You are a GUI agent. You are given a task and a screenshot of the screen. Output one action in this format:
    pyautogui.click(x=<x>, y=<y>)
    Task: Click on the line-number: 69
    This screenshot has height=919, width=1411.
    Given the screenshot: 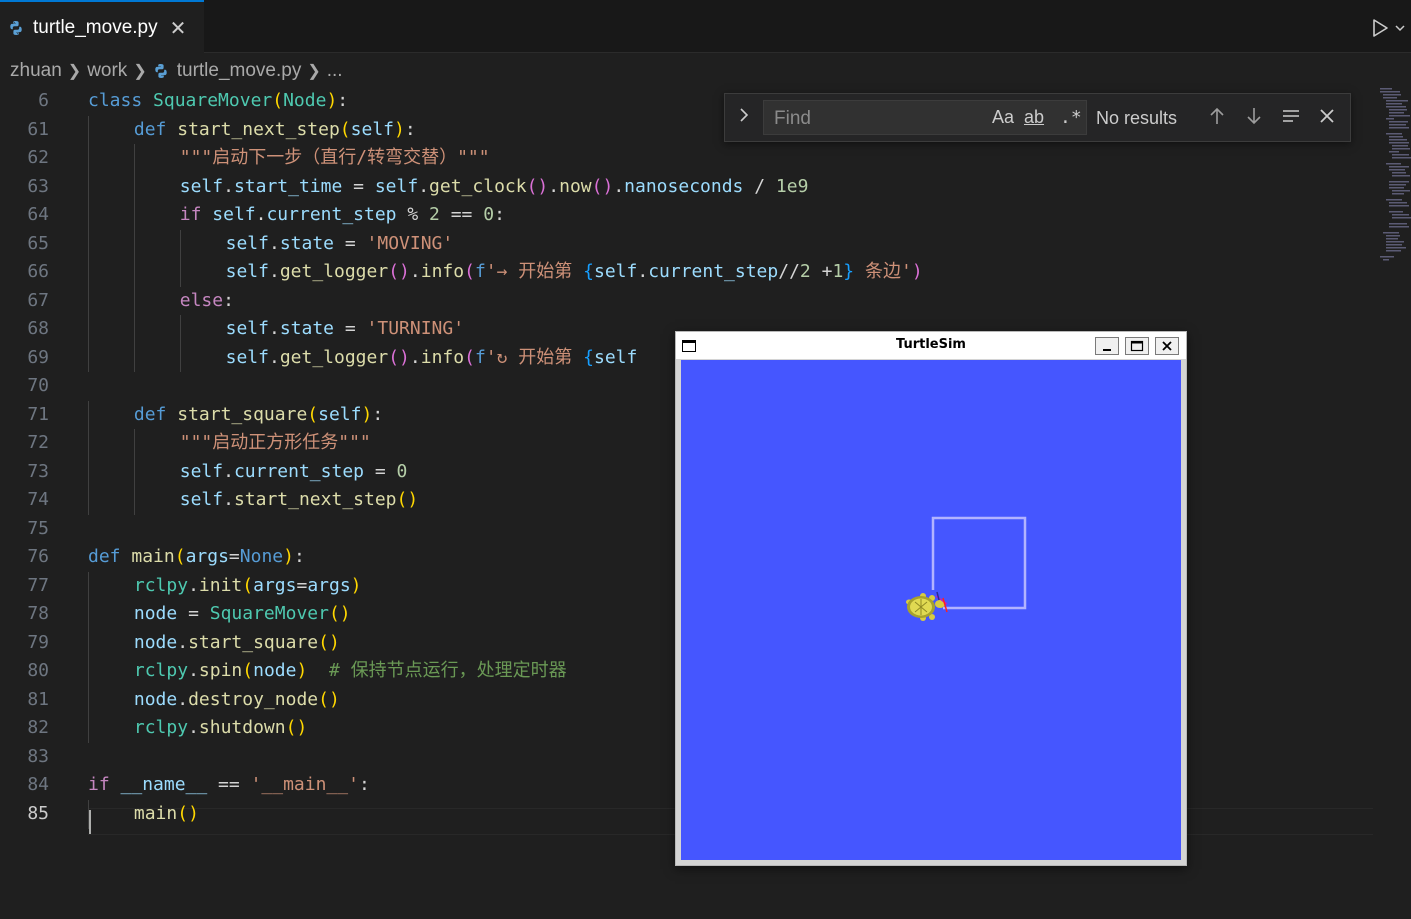 What is the action you would take?
    pyautogui.click(x=38, y=357)
    